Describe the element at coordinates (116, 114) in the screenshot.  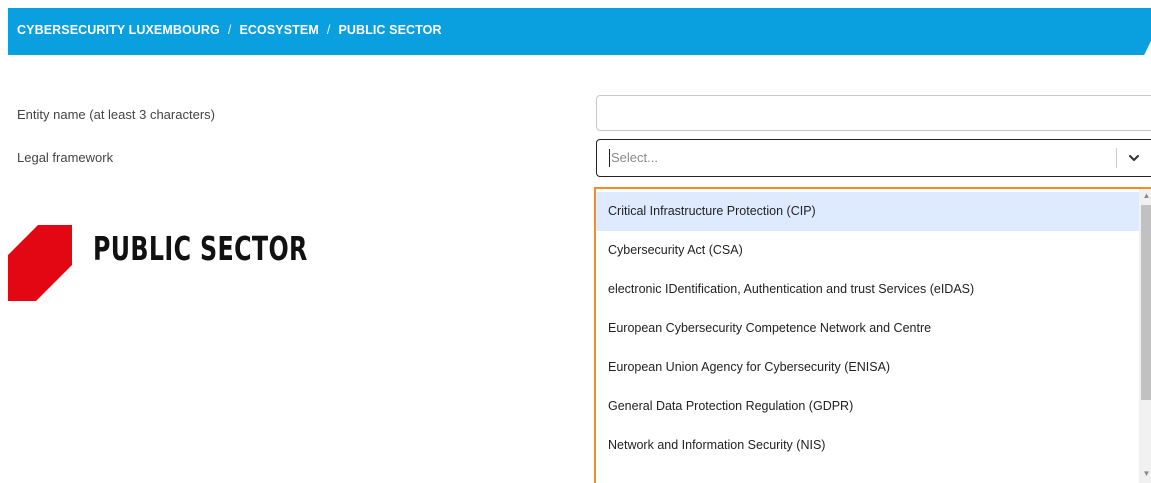
I see `entity-name-label: Entity name (at least 3 characters)` at that location.